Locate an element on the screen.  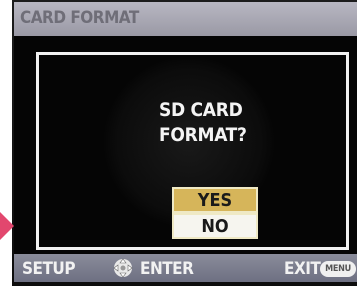
screen-footer: SETUP ENTER EXIT MENU is located at coordinates (185, 268).